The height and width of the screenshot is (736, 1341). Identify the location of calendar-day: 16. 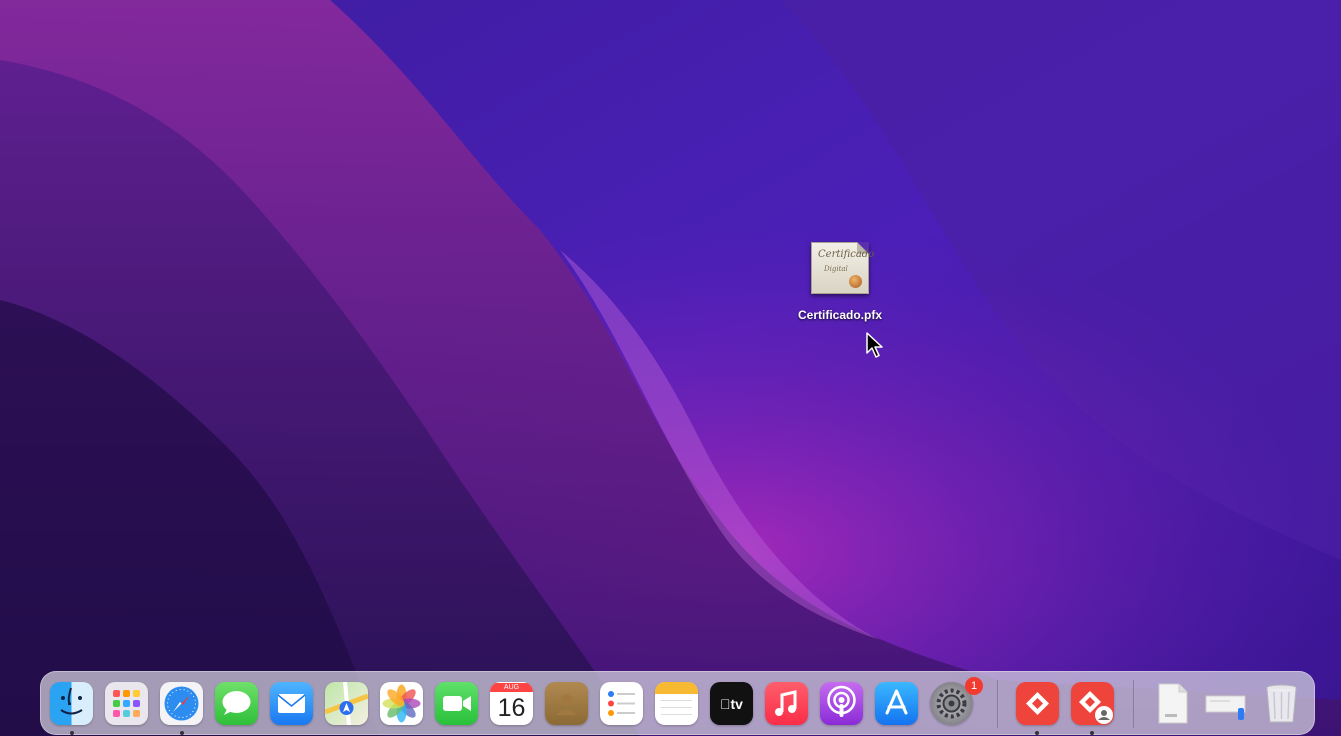
(511, 708).